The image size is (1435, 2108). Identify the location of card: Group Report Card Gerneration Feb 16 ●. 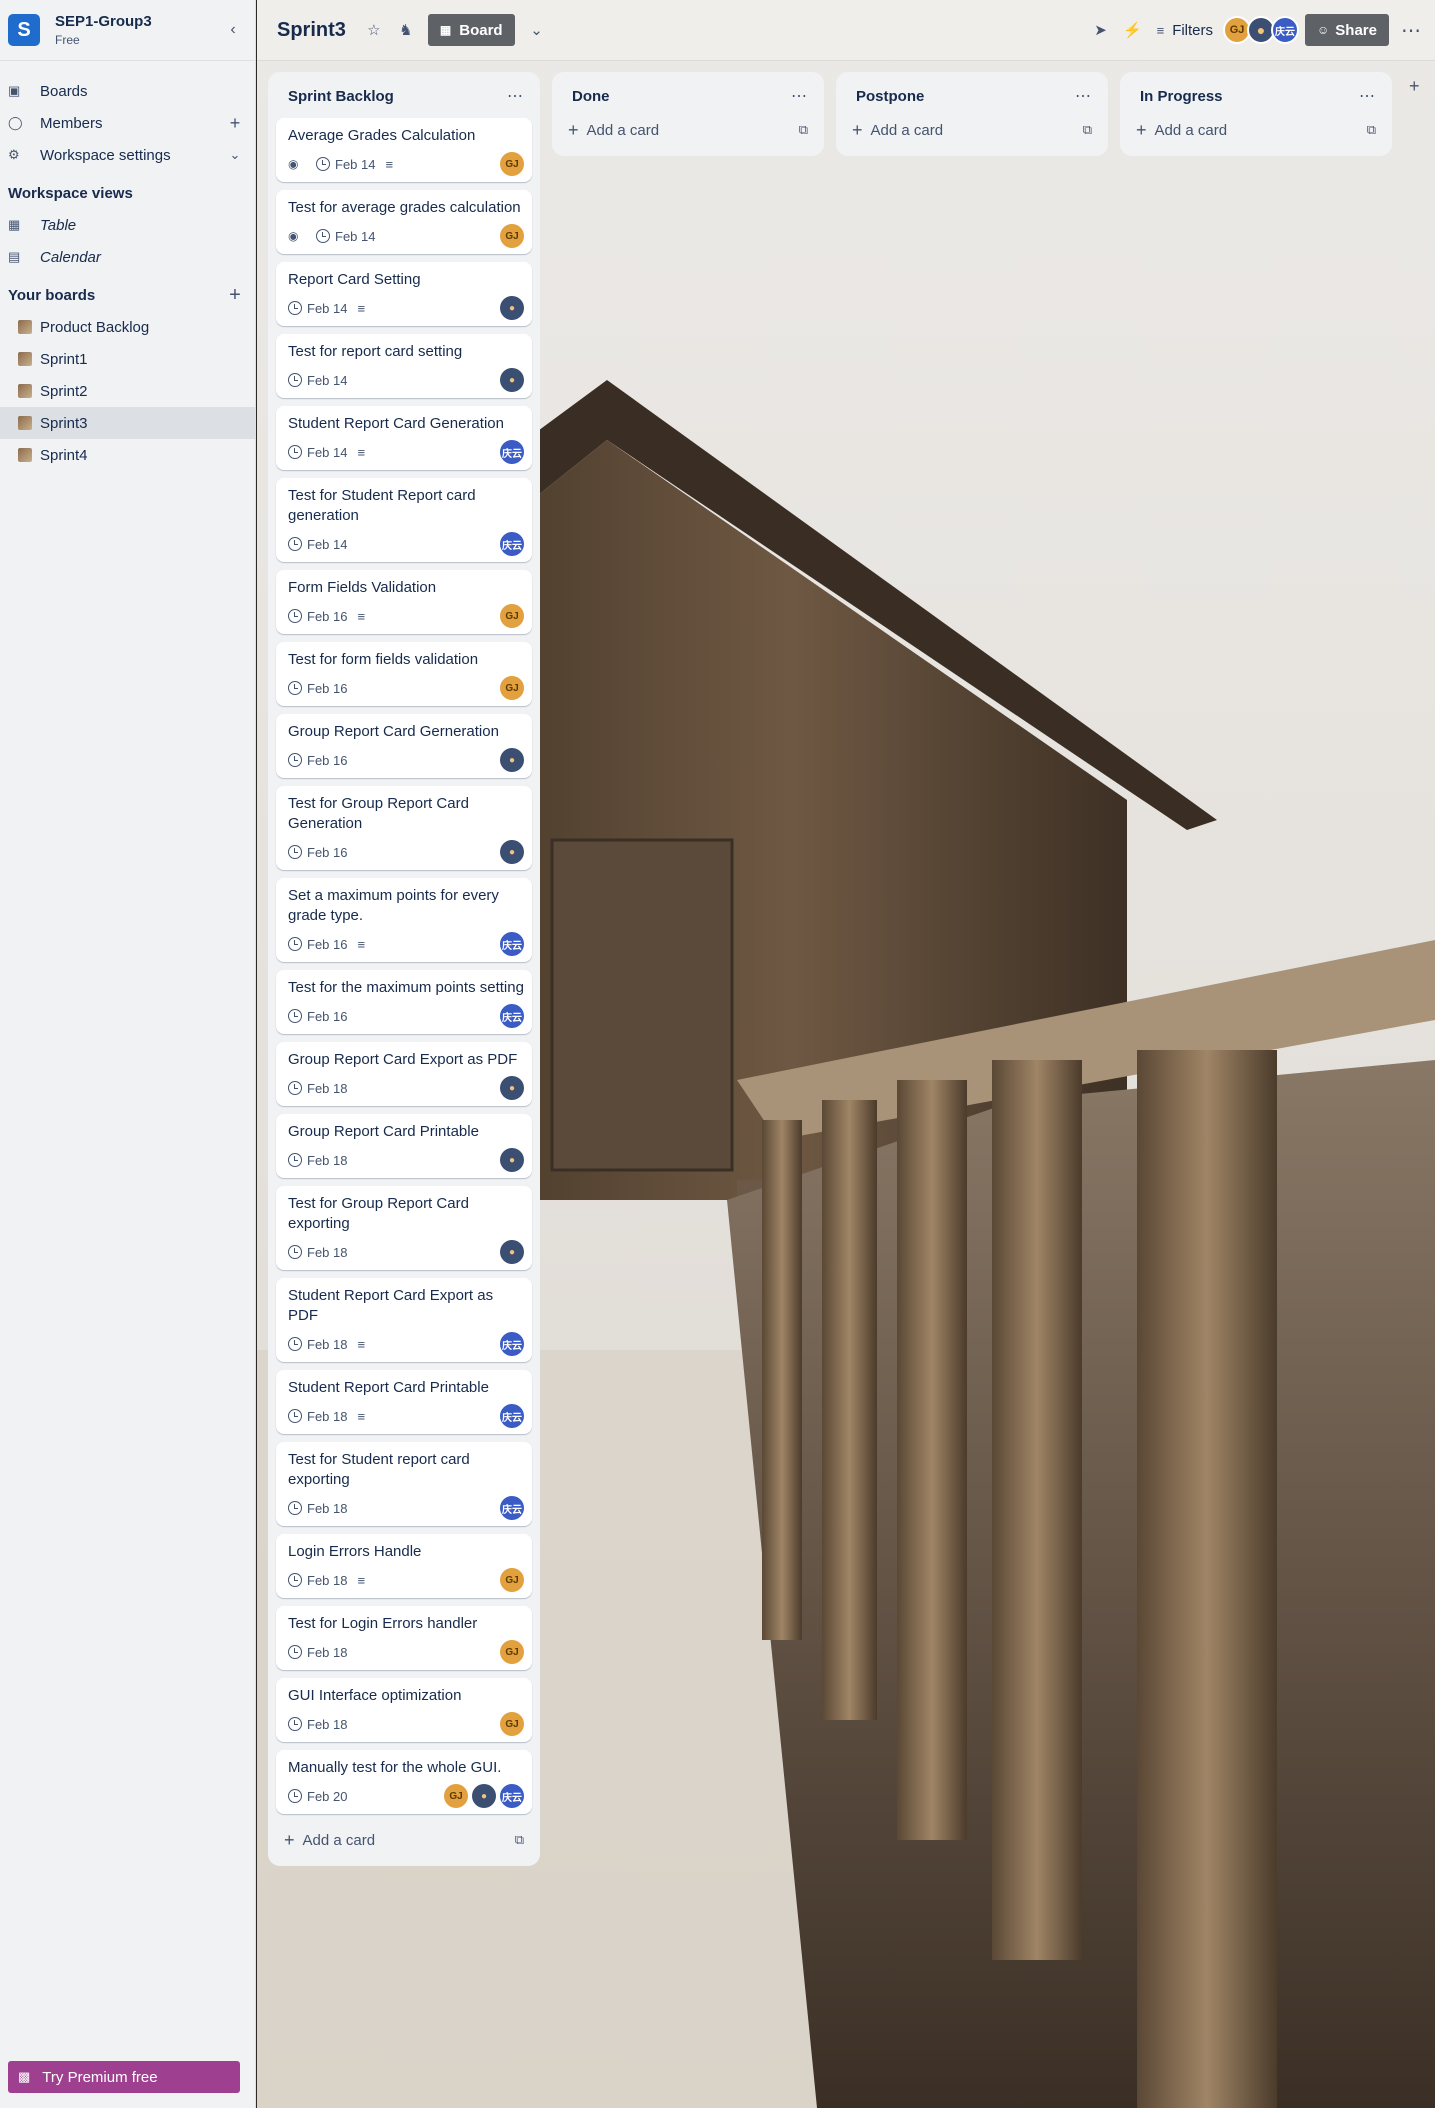
(404, 746).